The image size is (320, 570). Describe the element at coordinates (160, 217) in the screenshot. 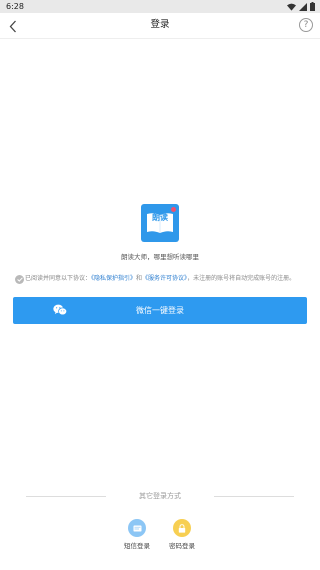

I see `logo-text: 朗读` at that location.